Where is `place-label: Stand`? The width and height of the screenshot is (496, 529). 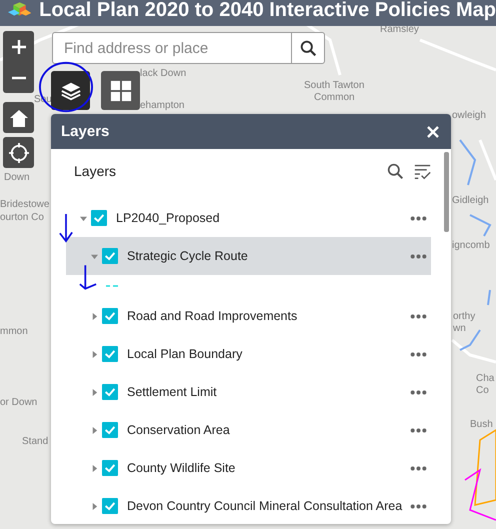
place-label: Stand is located at coordinates (35, 441).